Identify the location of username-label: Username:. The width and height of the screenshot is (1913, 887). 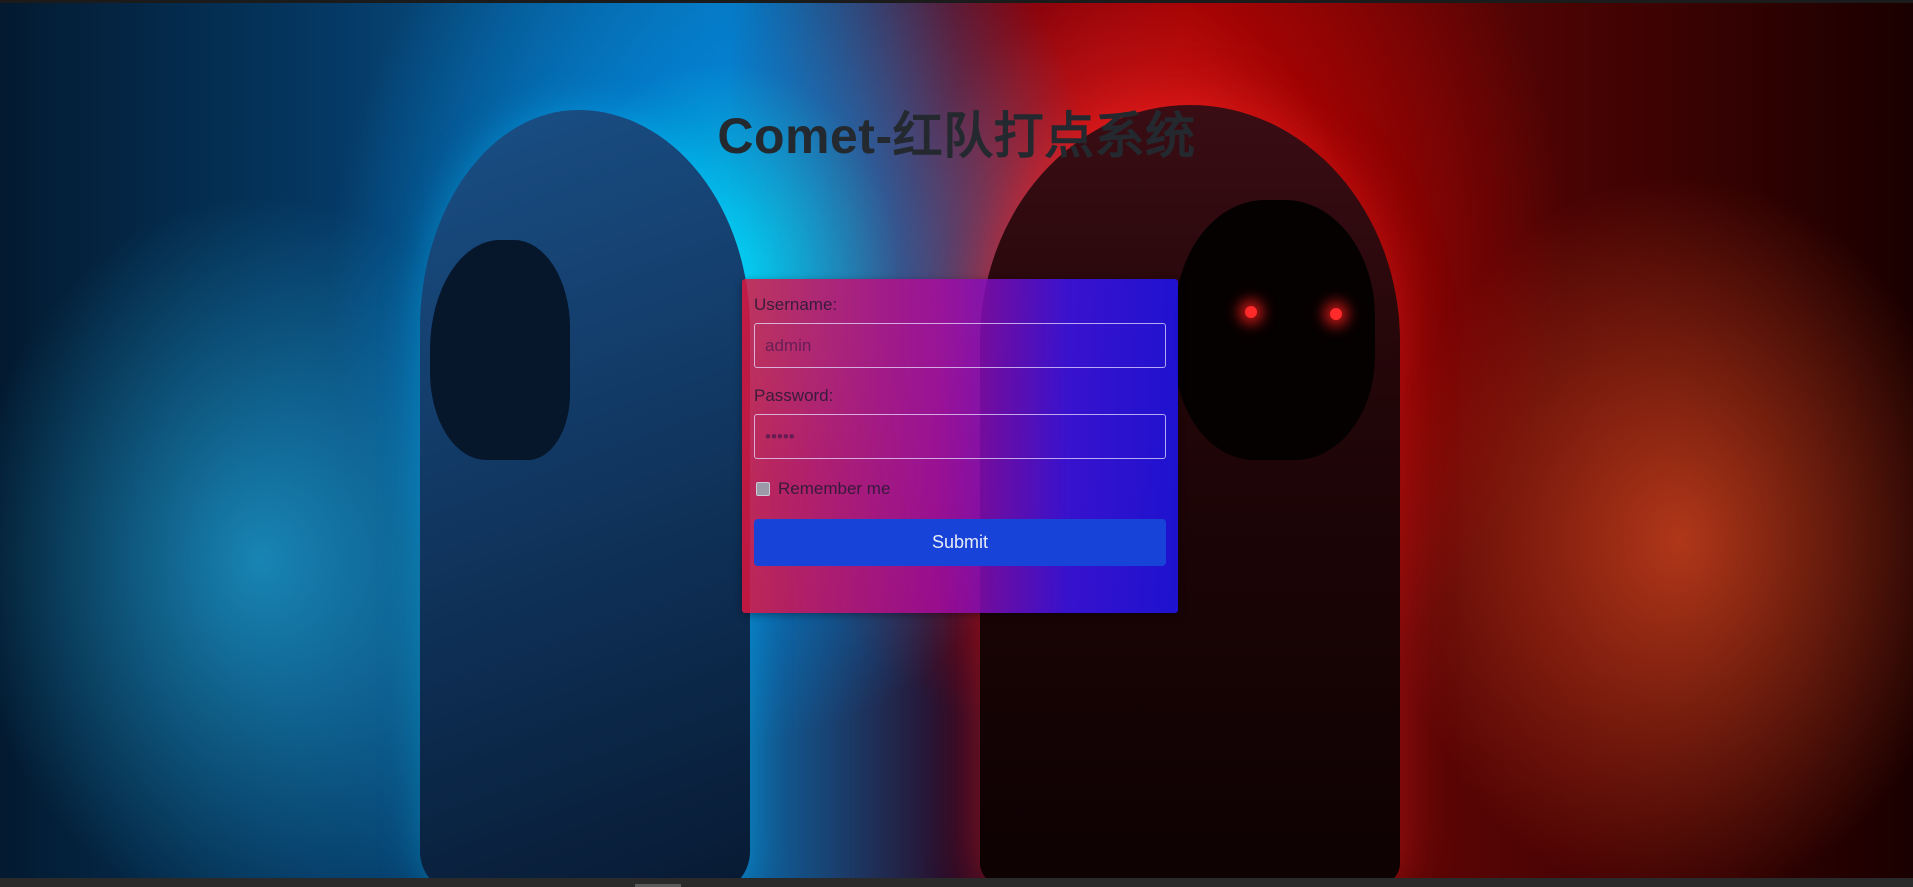
(796, 304).